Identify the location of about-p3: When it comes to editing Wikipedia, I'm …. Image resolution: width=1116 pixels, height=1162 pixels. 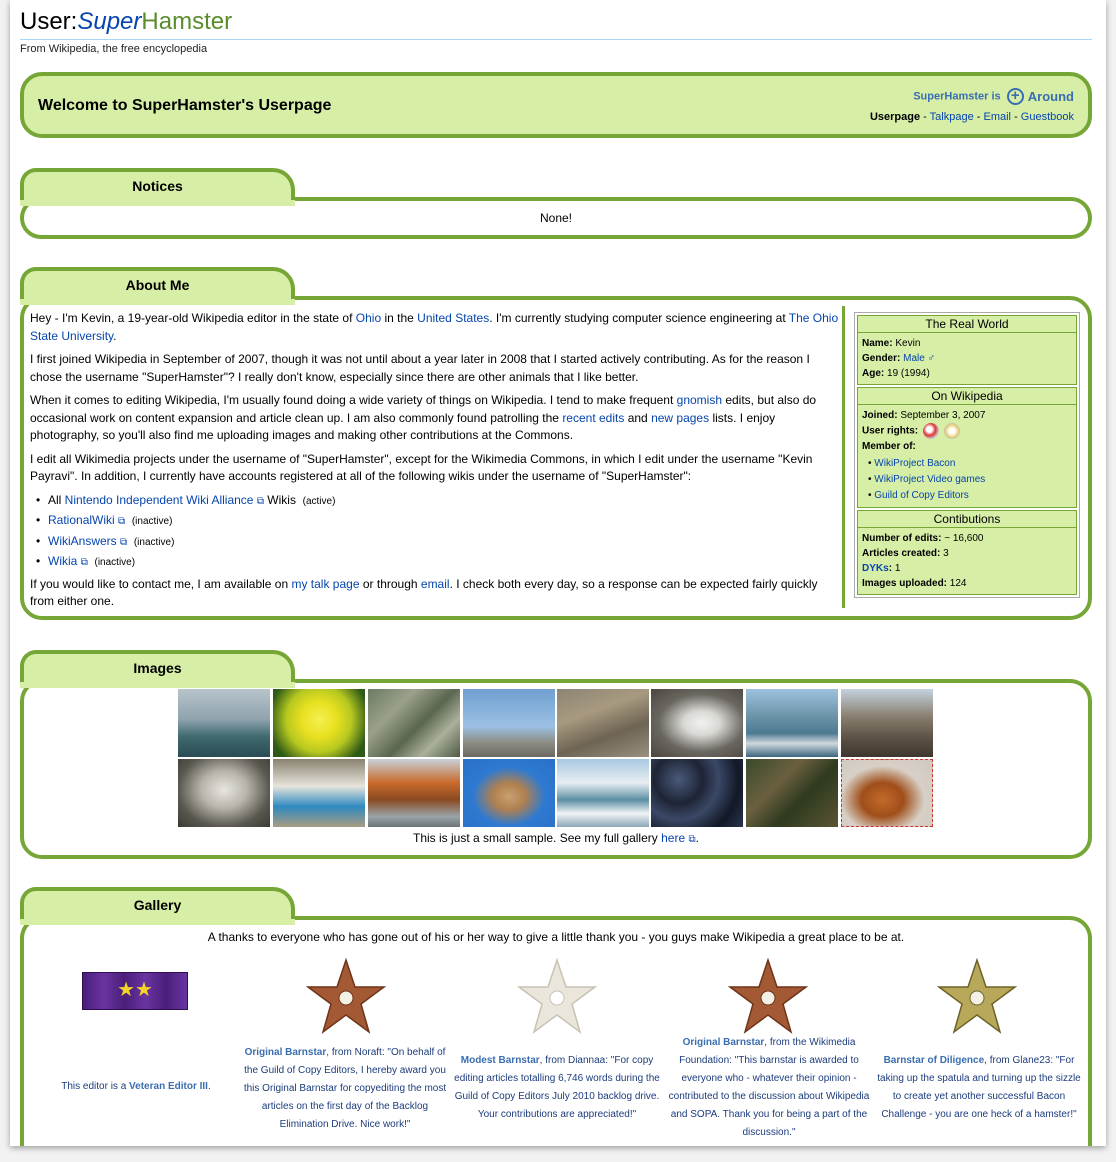
(423, 417).